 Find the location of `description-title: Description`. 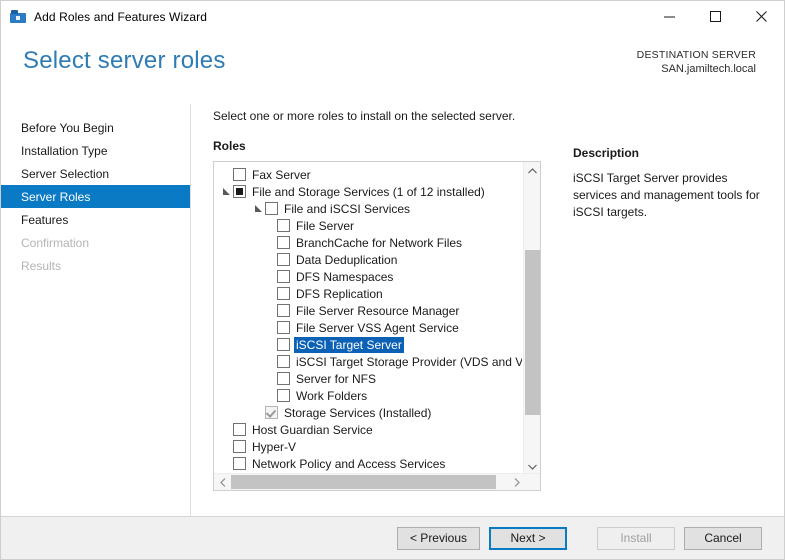

description-title: Description is located at coordinates (606, 153).